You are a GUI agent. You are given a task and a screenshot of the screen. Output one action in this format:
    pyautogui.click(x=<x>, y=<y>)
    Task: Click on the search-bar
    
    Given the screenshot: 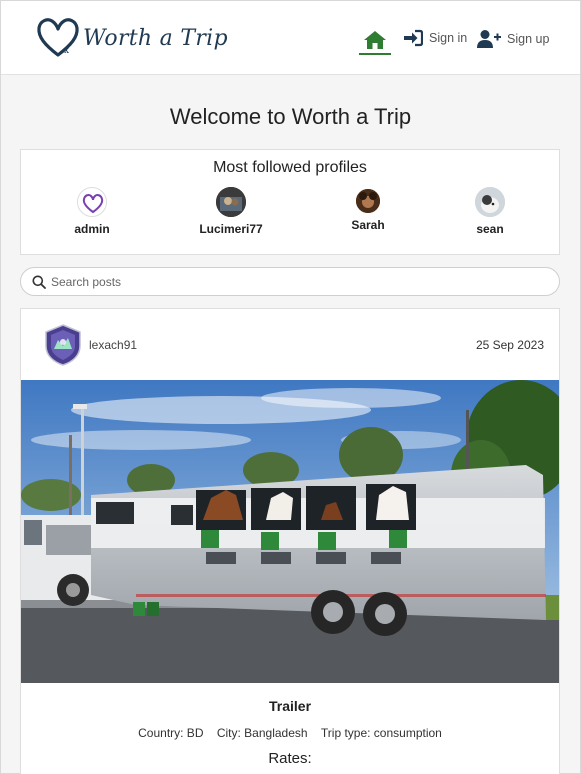 What is the action you would take?
    pyautogui.click(x=290, y=281)
    